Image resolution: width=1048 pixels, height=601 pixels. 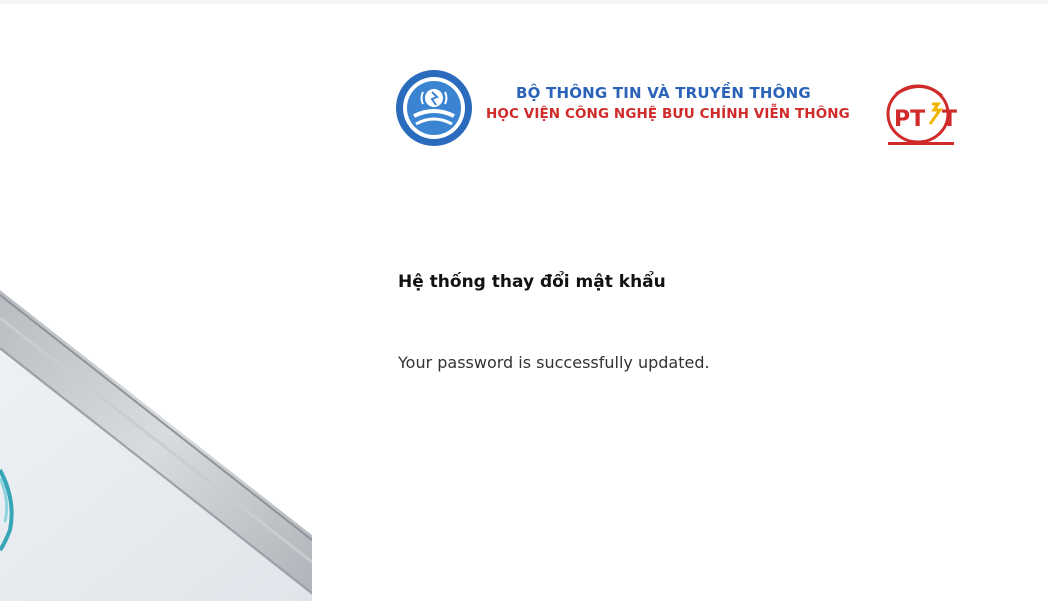 I want to click on ptit-logo-icon: PT T, so click(x=921, y=114).